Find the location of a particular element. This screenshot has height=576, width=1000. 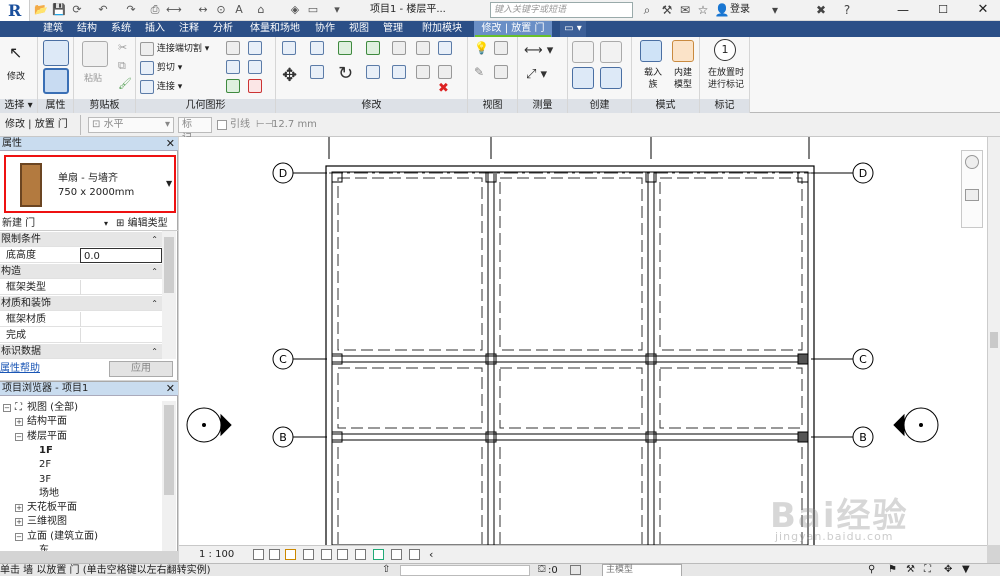

maximize-button: ☐ is located at coordinates (943, 10).